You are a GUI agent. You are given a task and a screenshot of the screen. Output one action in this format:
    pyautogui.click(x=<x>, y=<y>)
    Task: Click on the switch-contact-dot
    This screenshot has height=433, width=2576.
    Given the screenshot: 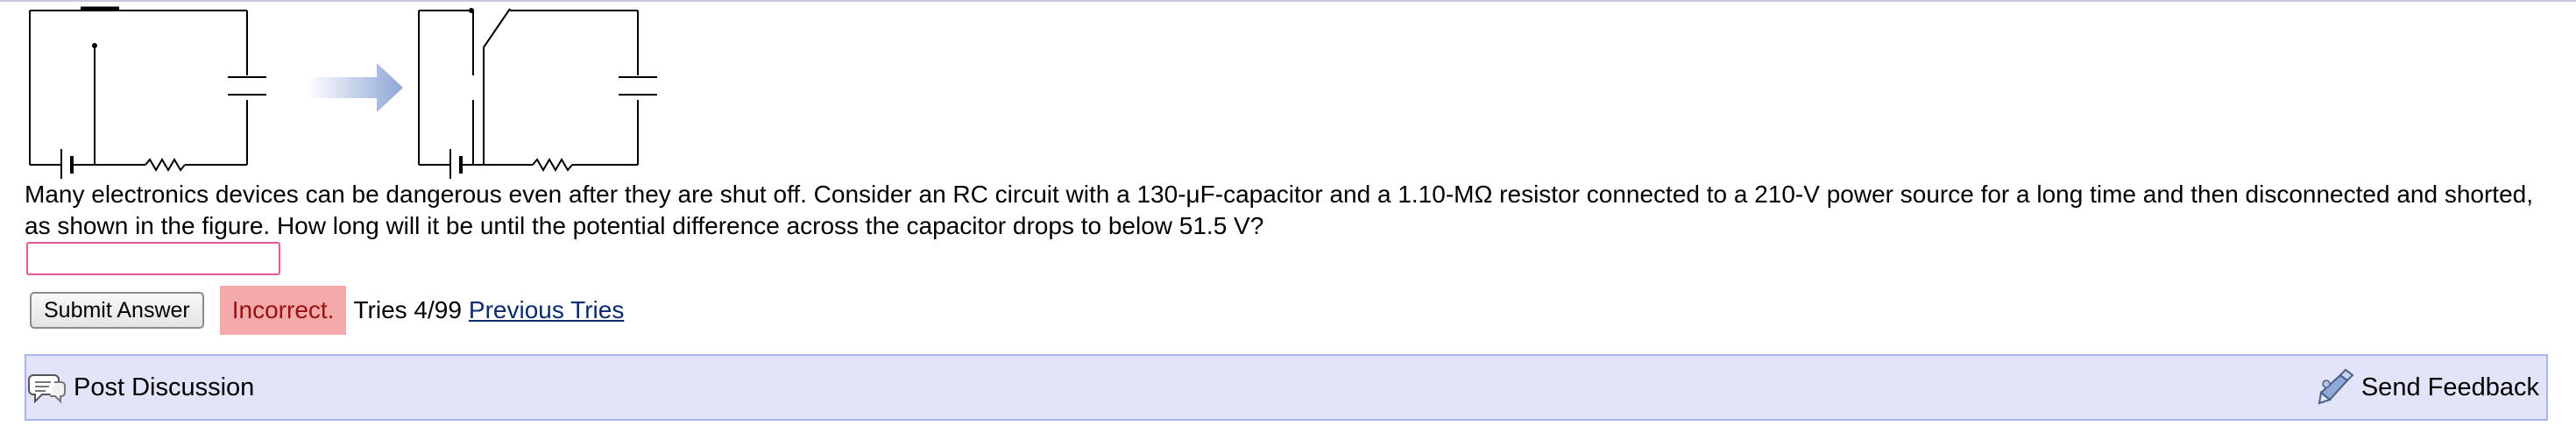 What is the action you would take?
    pyautogui.click(x=94, y=45)
    